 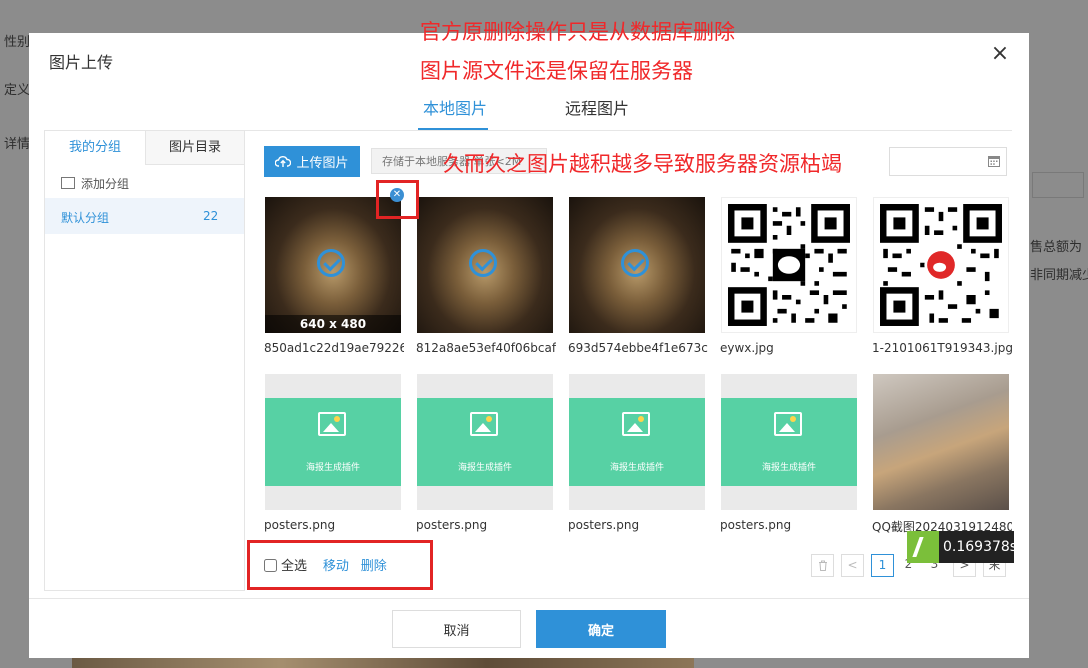 I want to click on close-icon: ×, so click(x=1000, y=54).